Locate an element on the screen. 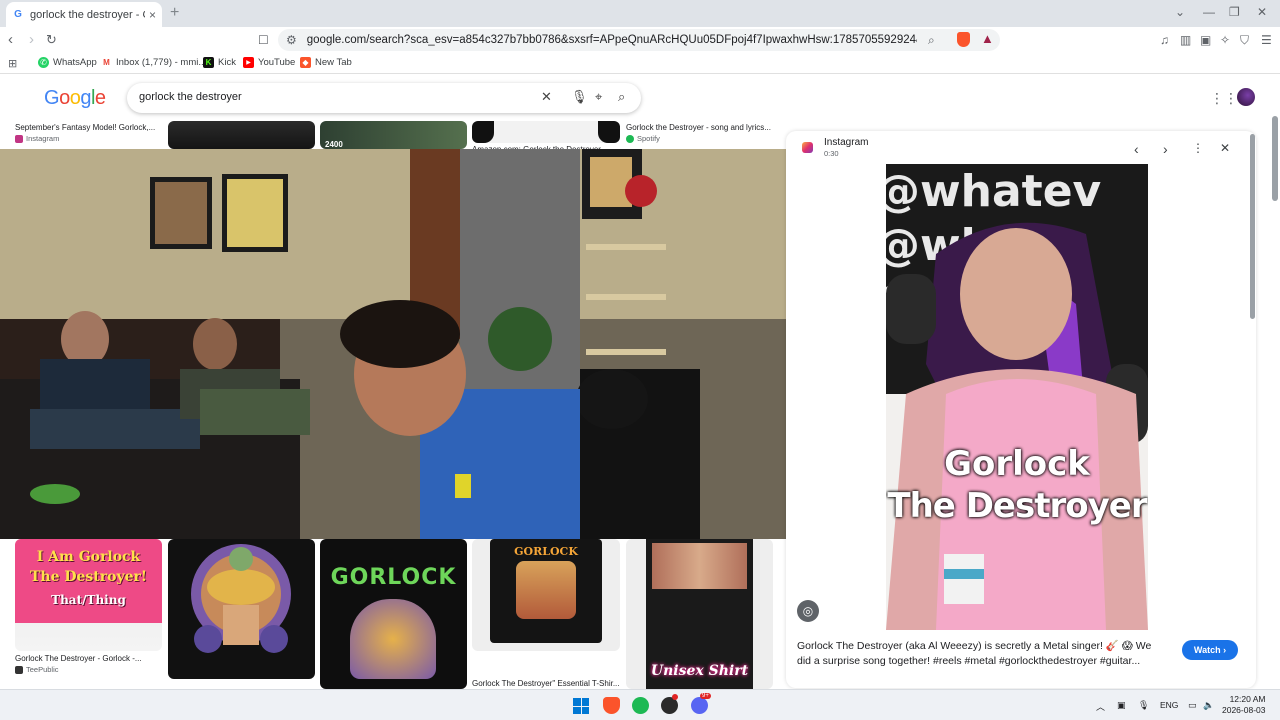  result-image: I Am Gorlock The Destroyer! That/Thing is located at coordinates (88, 595).